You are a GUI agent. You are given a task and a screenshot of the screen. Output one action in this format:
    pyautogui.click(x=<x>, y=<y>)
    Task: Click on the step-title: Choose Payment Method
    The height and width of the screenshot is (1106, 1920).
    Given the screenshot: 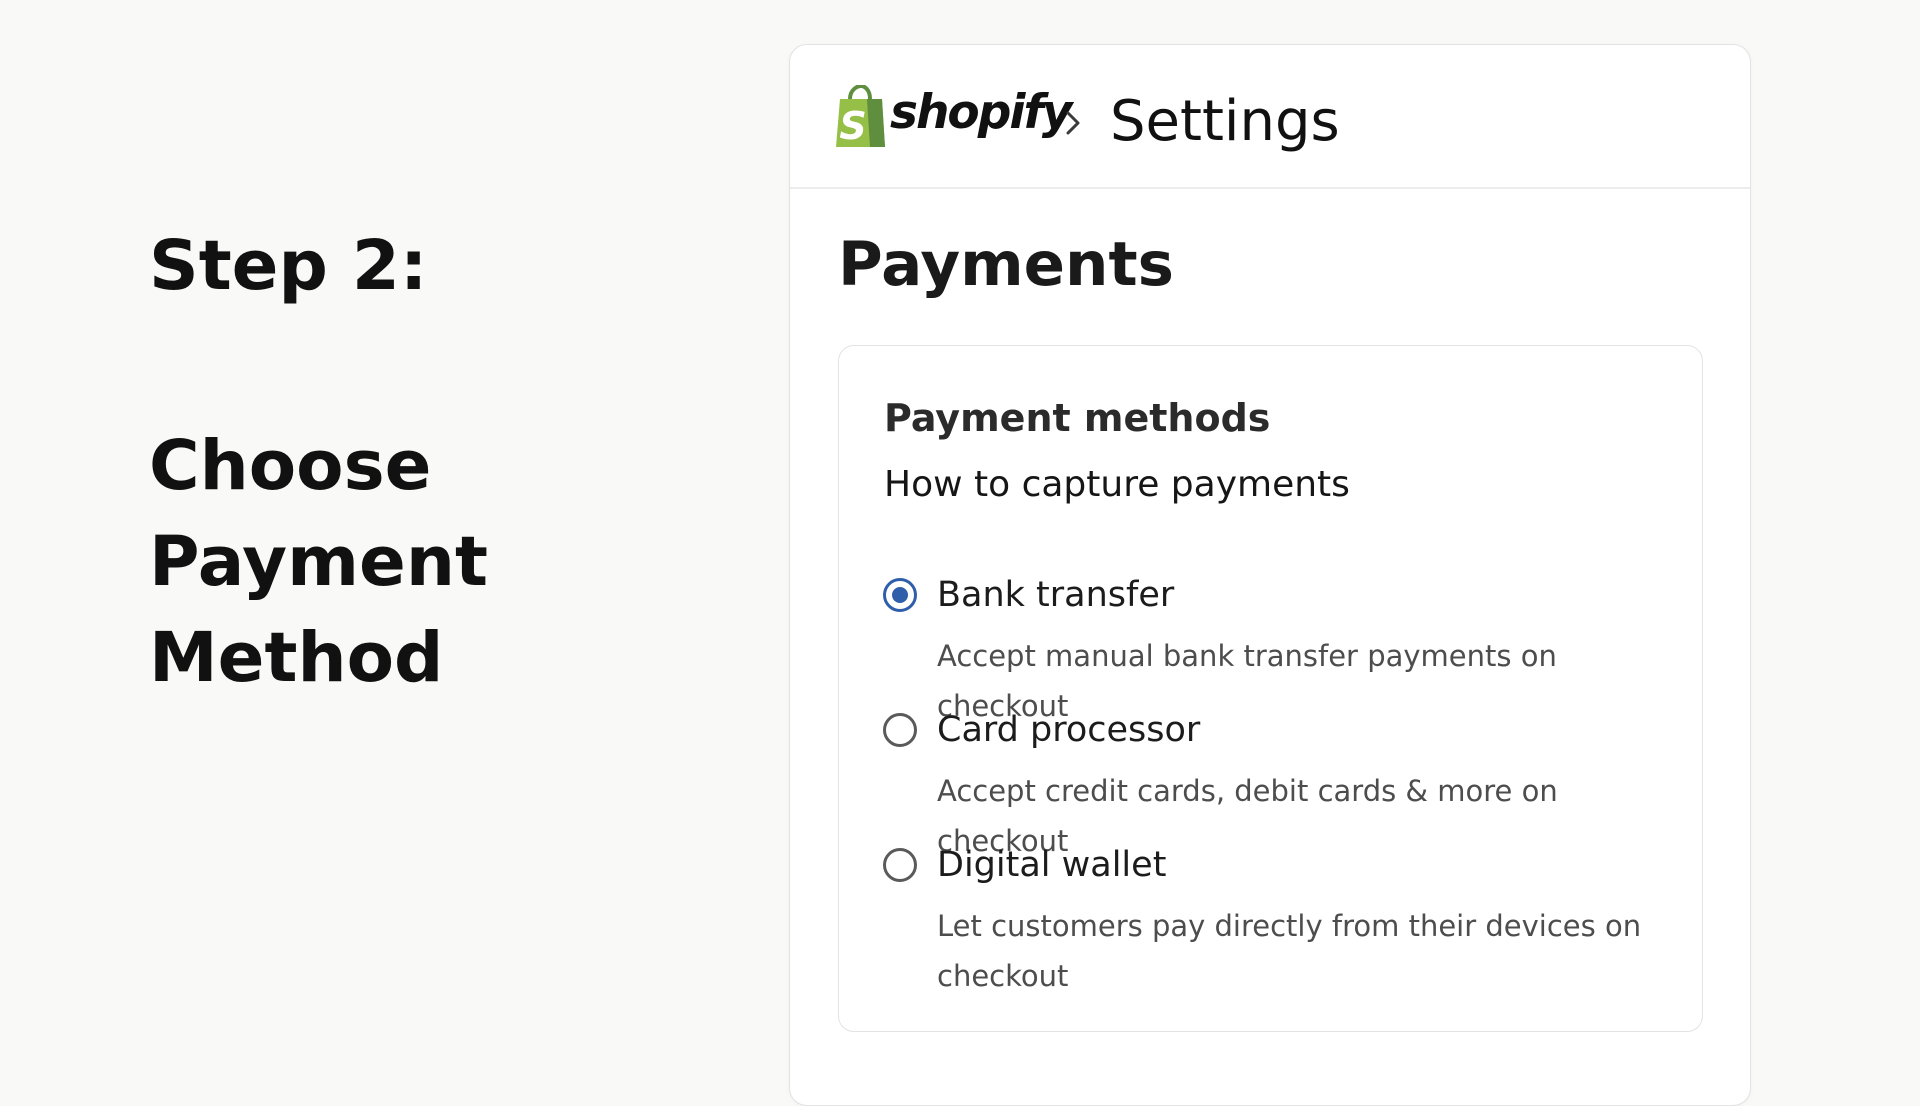 What is the action you would take?
    pyautogui.click(x=318, y=562)
    